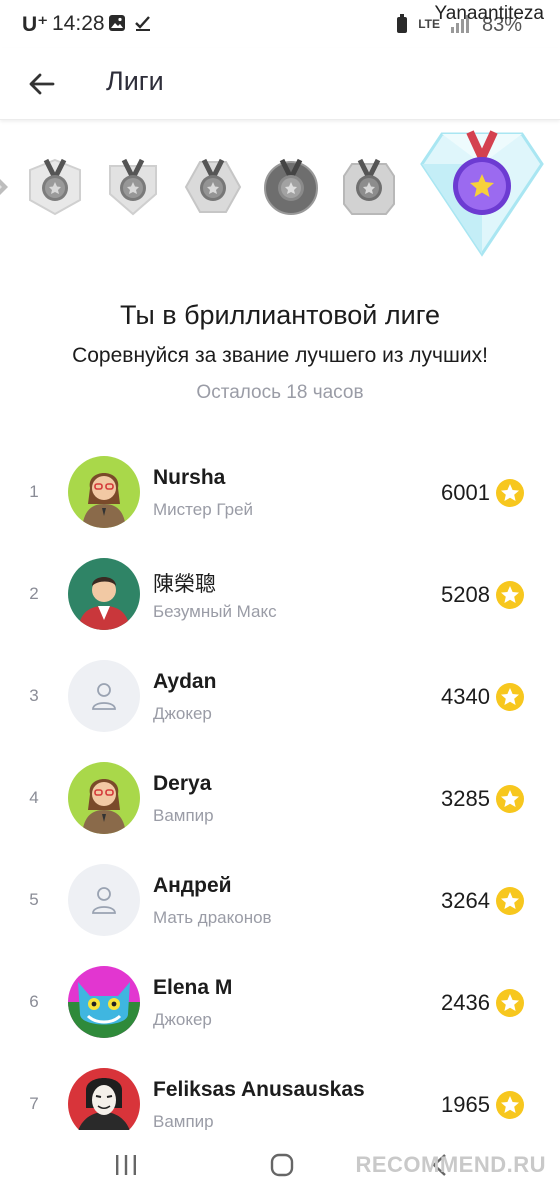 The image size is (560, 1200). Describe the element at coordinates (402, 23) in the screenshot. I see `battery-saver-icon` at that location.